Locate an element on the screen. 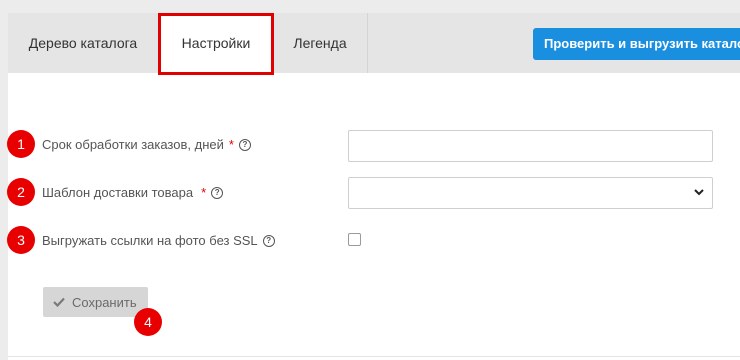 Image resolution: width=740 pixels, height=360 pixels. tab-divider is located at coordinates (367, 43).